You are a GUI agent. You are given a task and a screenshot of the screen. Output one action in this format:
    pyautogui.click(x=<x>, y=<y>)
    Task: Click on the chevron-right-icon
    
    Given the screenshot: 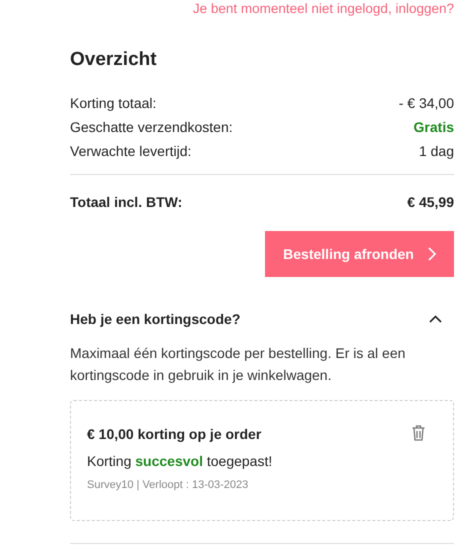 What is the action you would take?
    pyautogui.click(x=432, y=254)
    